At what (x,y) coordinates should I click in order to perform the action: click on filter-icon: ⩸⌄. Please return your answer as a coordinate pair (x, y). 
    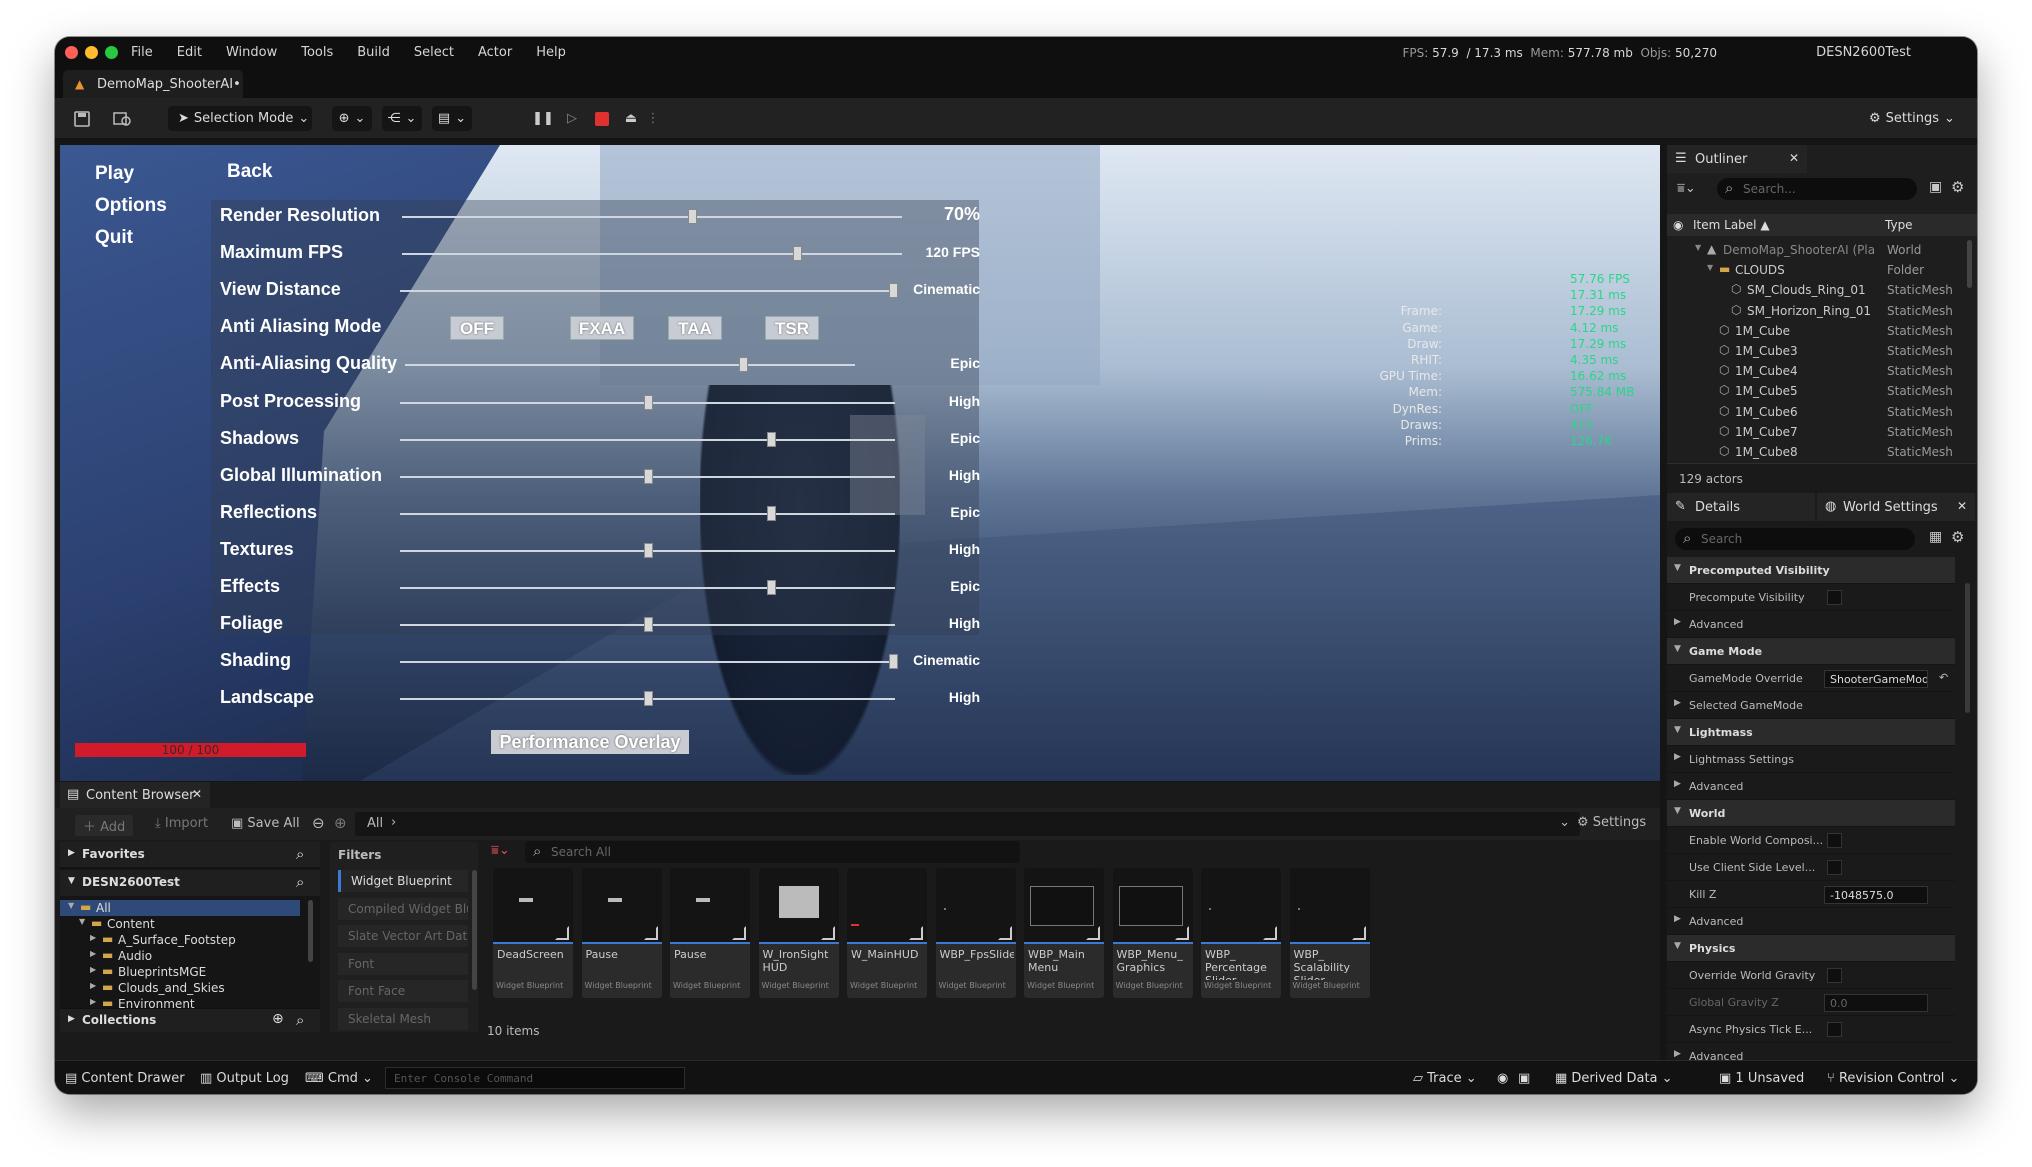
    Looking at the image, I should click on (1686, 188).